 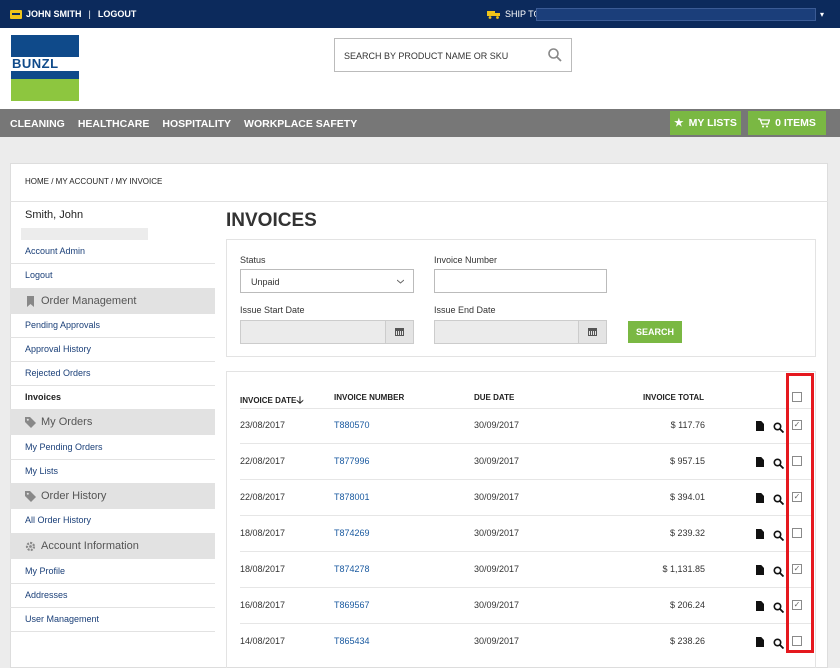 I want to click on bookmark-icon, so click(x=30, y=301).